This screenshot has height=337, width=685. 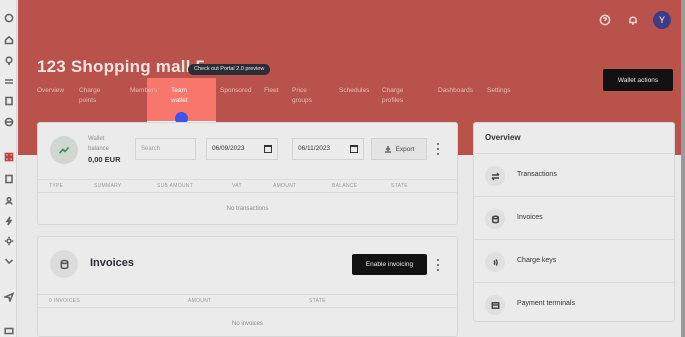 What do you see at coordinates (65, 301) in the screenshot?
I see `column-header: 0 INVOICES` at bounding box center [65, 301].